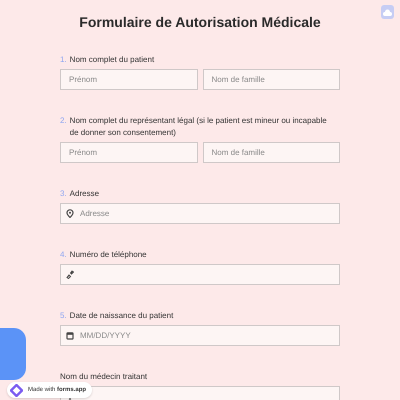 Image resolution: width=400 pixels, height=400 pixels. What do you see at coordinates (108, 255) in the screenshot?
I see `question-label: Numéro de téléphone` at bounding box center [108, 255].